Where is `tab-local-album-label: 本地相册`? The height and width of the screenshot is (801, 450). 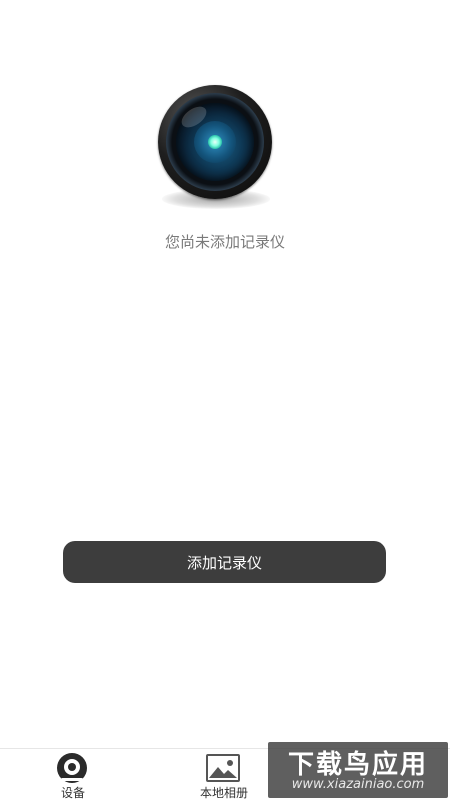 tab-local-album-label: 本地相册 is located at coordinates (223, 793).